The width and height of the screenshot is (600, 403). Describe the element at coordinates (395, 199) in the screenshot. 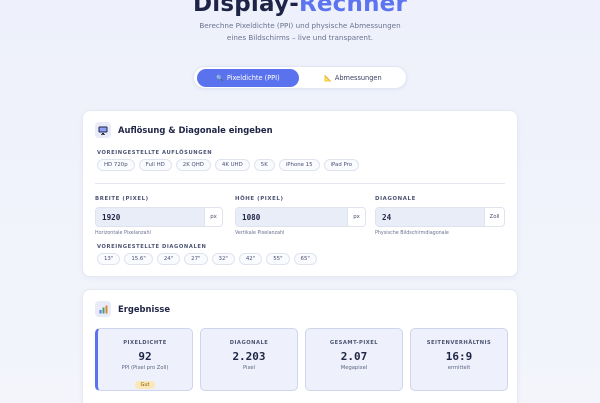

I see `diagonal-label: DIAGONALE` at that location.